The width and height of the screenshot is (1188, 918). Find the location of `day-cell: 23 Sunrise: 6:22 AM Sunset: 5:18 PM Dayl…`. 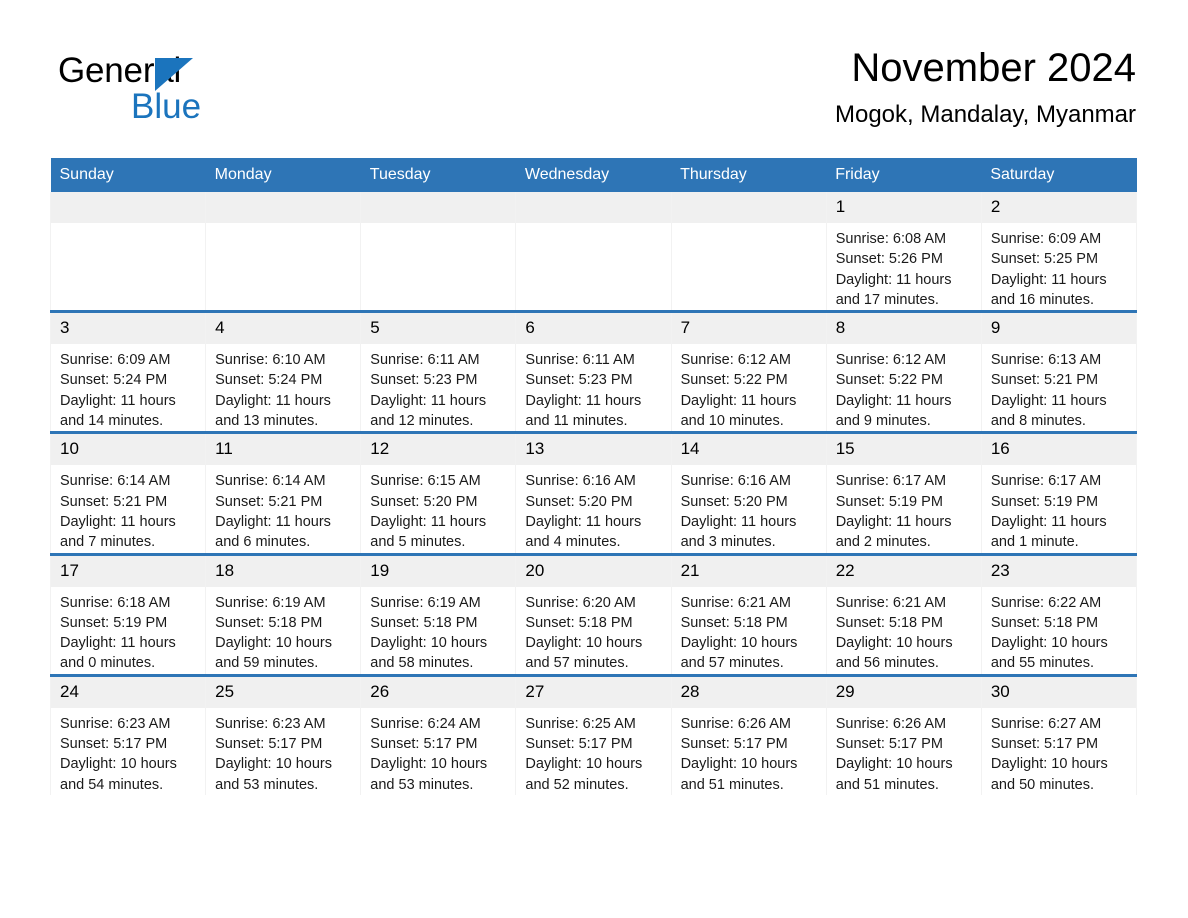

day-cell: 23 Sunrise: 6:22 AM Sunset: 5:18 PM Dayl… is located at coordinates (1059, 614).